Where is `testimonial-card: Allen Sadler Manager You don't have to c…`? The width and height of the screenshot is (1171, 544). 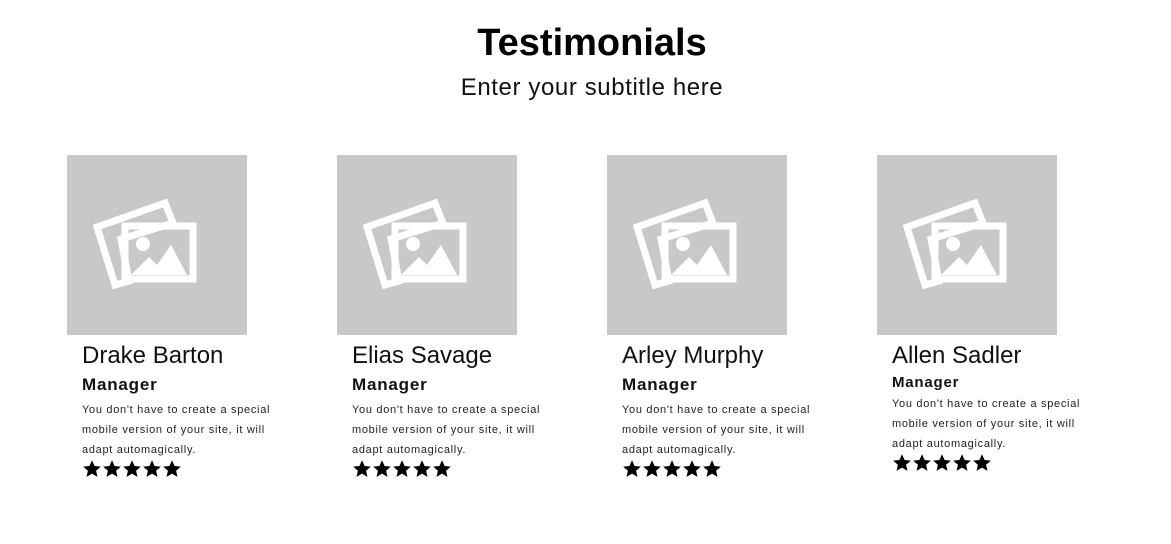
testimonial-card: Allen Sadler Manager You don't have to c… is located at coordinates (997, 314).